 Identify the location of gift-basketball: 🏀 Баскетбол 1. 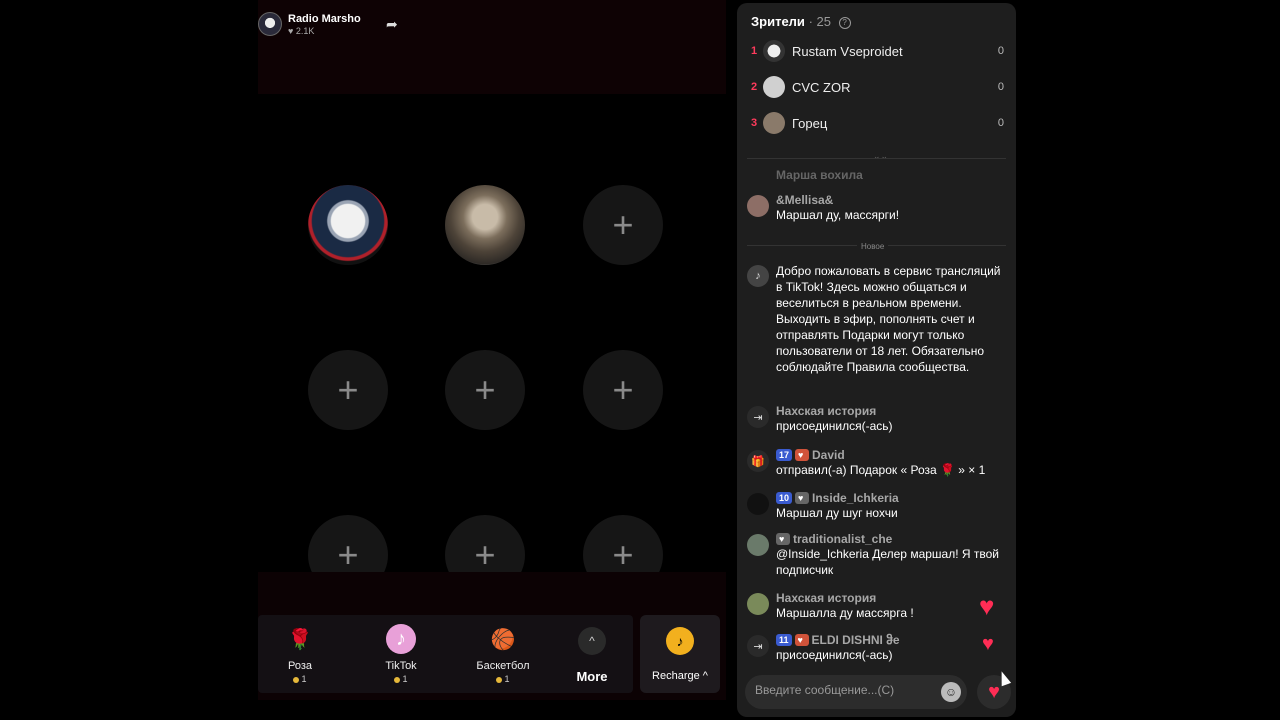
(503, 654).